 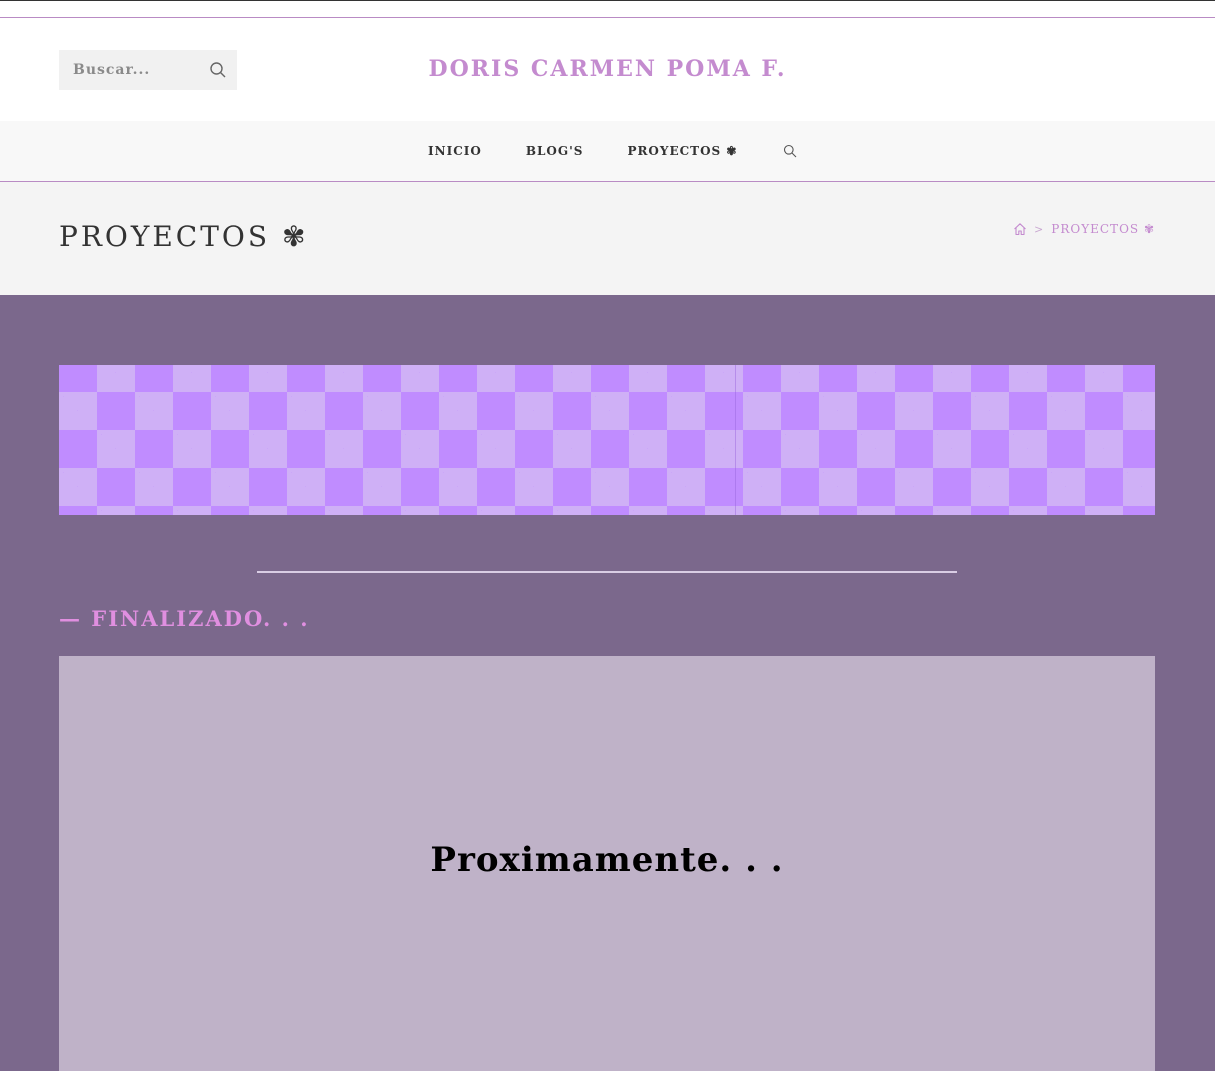 What do you see at coordinates (790, 151) in the screenshot?
I see `nav-search-icon` at bounding box center [790, 151].